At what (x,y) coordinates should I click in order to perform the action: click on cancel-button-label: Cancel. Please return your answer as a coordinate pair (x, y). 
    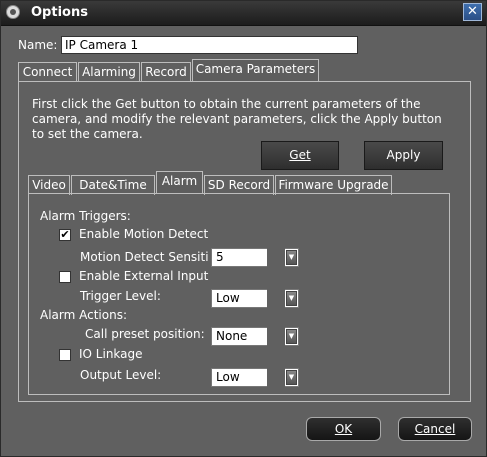
    Looking at the image, I should click on (435, 429).